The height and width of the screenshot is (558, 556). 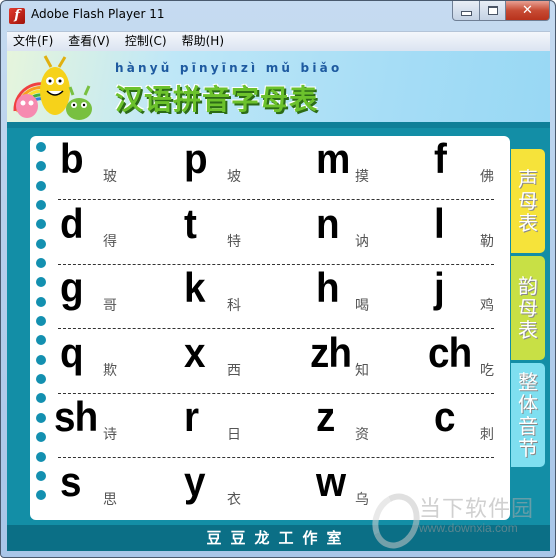 What do you see at coordinates (528, 448) in the screenshot?
I see `tab-whole-syllables-char: 节` at bounding box center [528, 448].